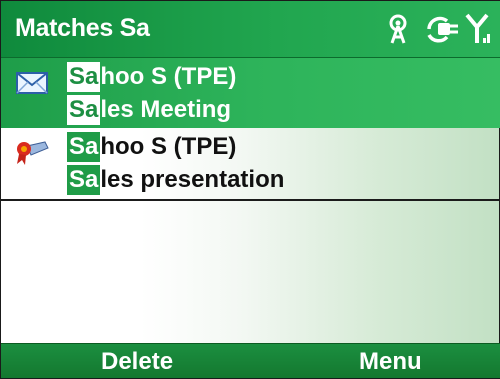 This screenshot has width=500, height=379. I want to click on result-subject: Sa les Meeting, so click(149, 110).